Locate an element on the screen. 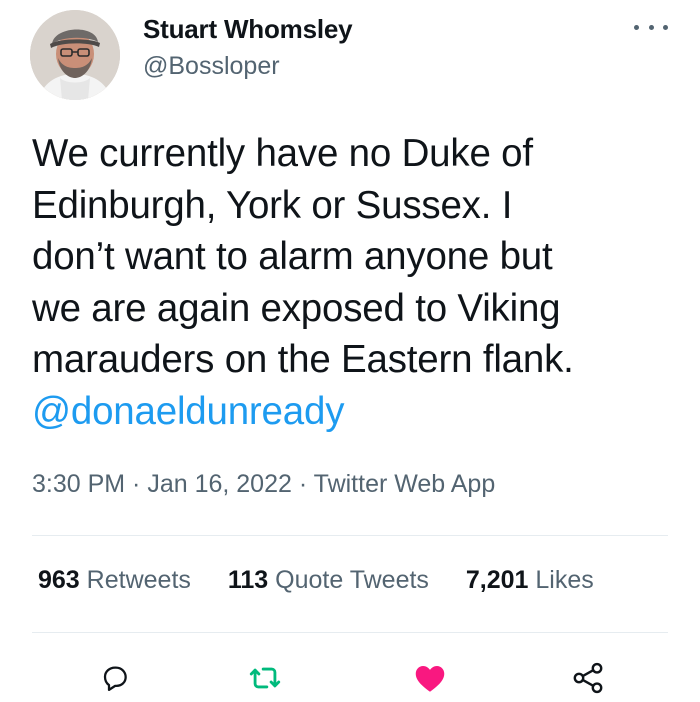 The image size is (700, 702). tweet-actions is located at coordinates (350, 676).